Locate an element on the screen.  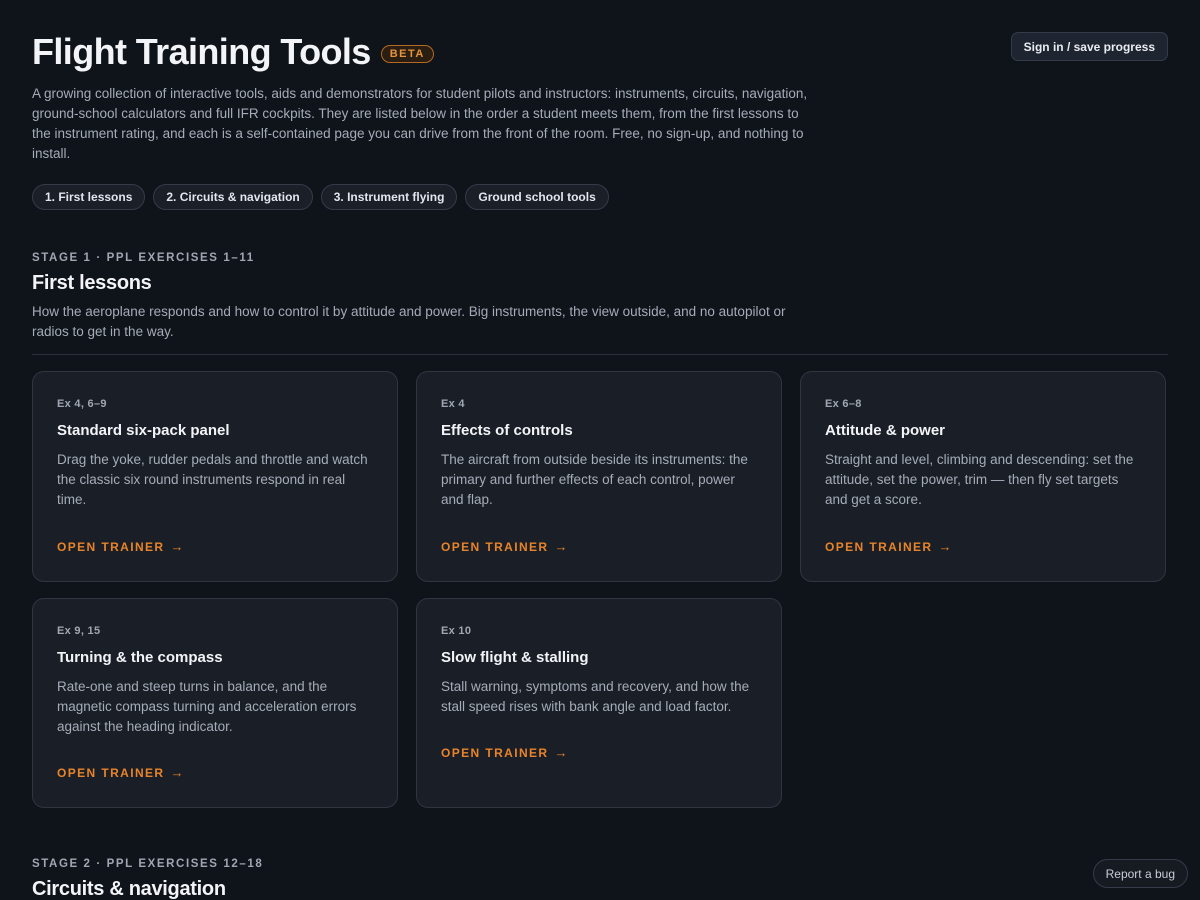
title-row: Flight Training Tools BETA is located at coordinates (233, 52).